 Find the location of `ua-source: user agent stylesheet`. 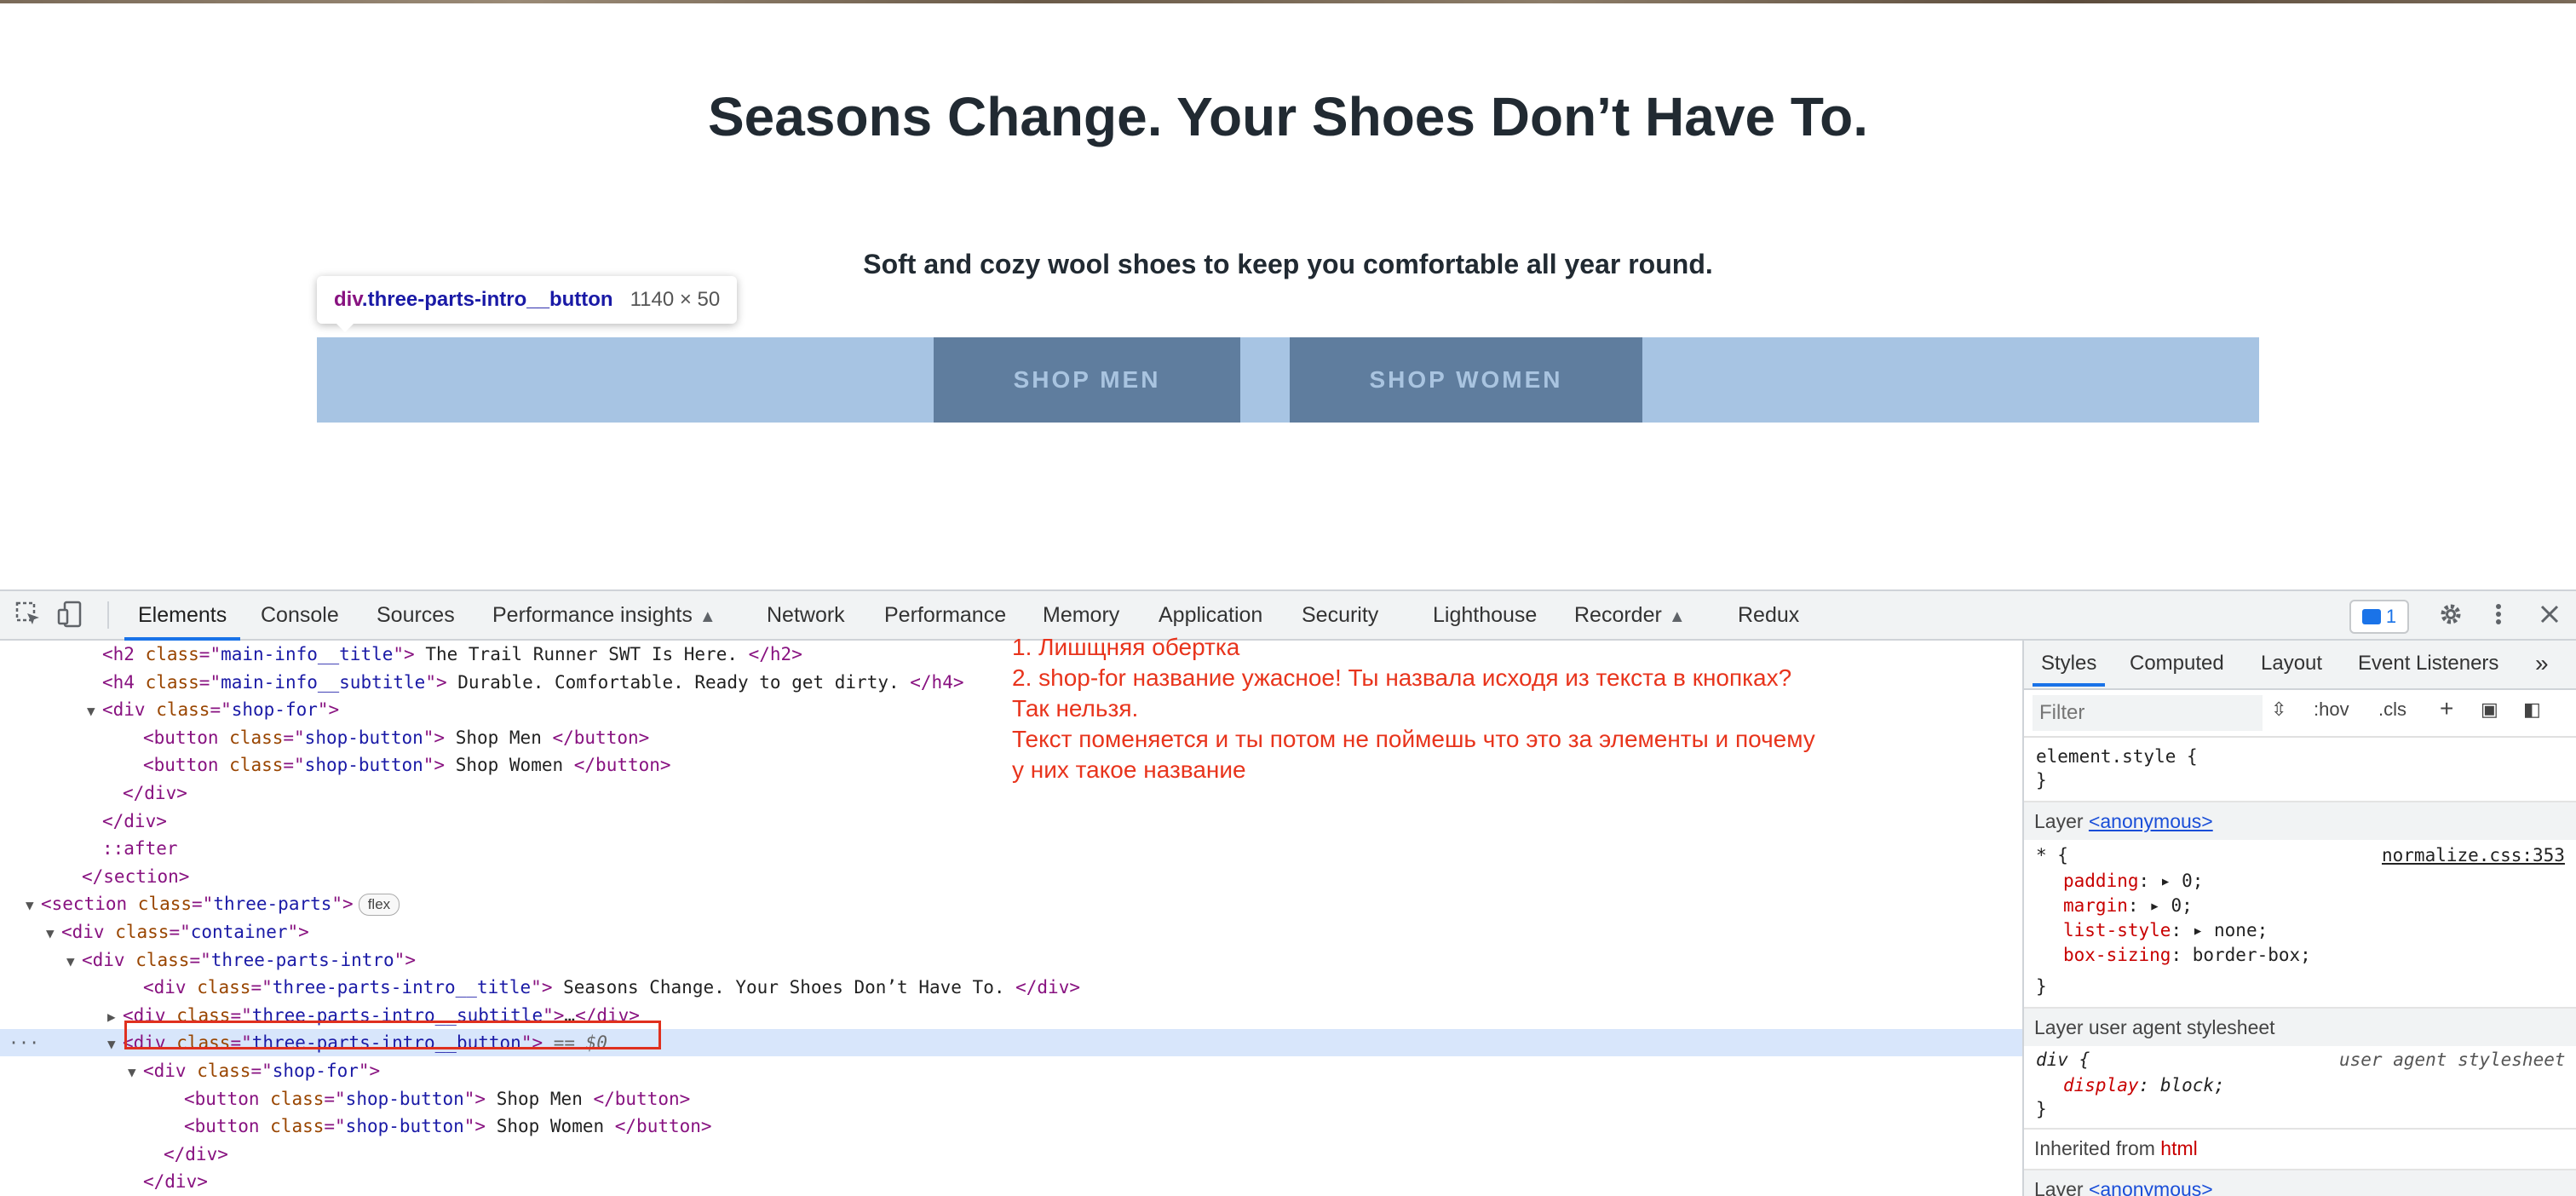

ua-source: user agent stylesheet is located at coordinates (2452, 1059).